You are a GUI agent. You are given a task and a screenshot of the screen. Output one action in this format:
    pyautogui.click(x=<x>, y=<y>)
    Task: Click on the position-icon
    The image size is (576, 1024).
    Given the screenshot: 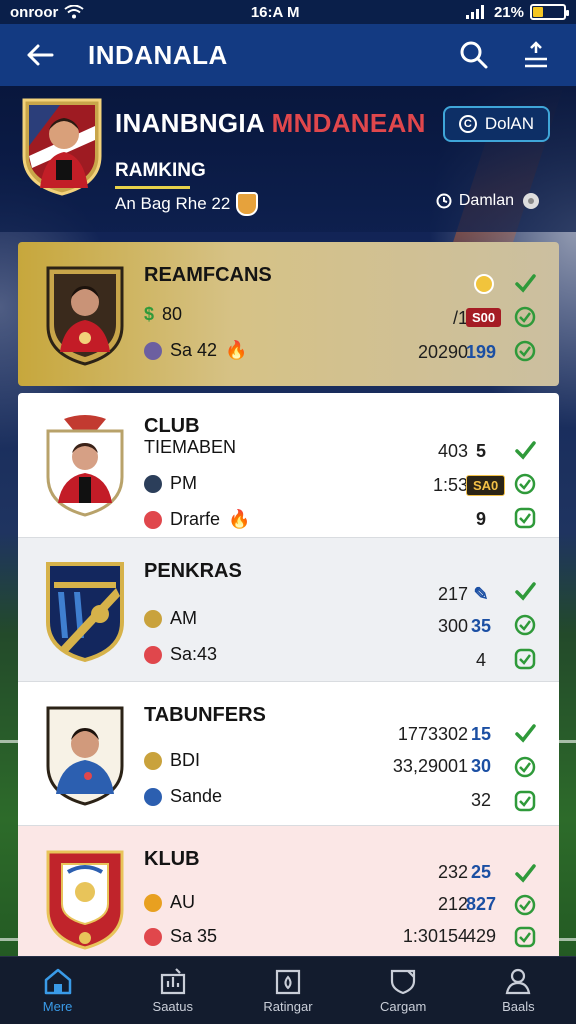 What is the action you would take?
    pyautogui.click(x=153, y=483)
    